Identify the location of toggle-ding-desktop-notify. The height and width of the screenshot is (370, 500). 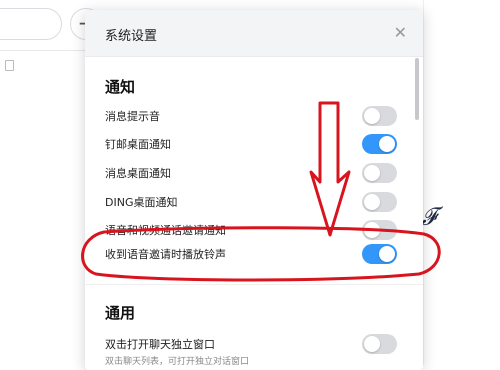
(379, 202).